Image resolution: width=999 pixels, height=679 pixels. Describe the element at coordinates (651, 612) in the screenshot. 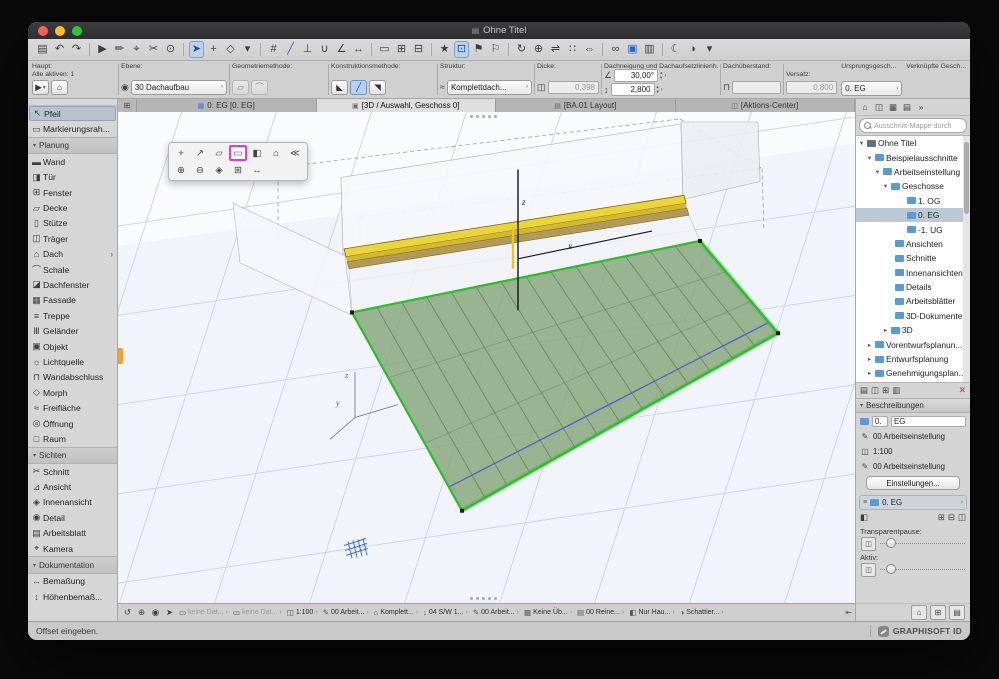

I see `quick-option: ◧ Nur Hau... ›` at that location.